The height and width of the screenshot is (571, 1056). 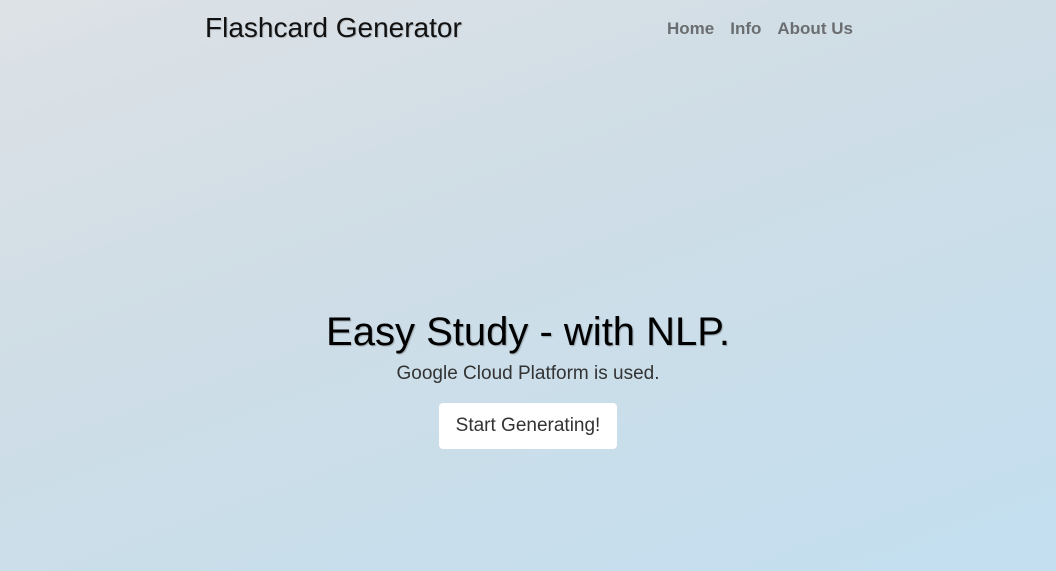 What do you see at coordinates (333, 28) in the screenshot?
I see `brand-logo: Flashcard Generator` at bounding box center [333, 28].